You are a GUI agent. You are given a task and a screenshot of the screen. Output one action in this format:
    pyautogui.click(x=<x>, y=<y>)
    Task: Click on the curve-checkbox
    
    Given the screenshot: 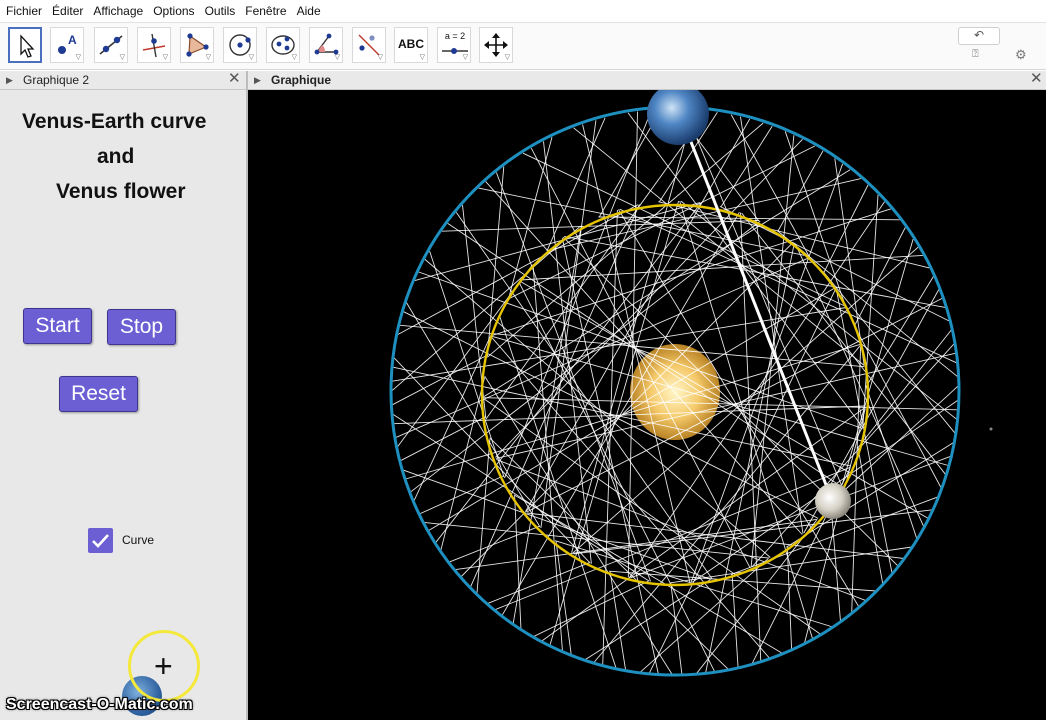 What is the action you would take?
    pyautogui.click(x=100, y=540)
    